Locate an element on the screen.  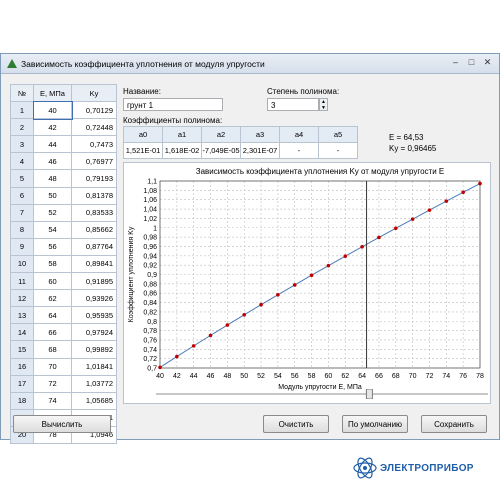
table-row: 15 68 0,99892 is located at coordinates (63, 349).